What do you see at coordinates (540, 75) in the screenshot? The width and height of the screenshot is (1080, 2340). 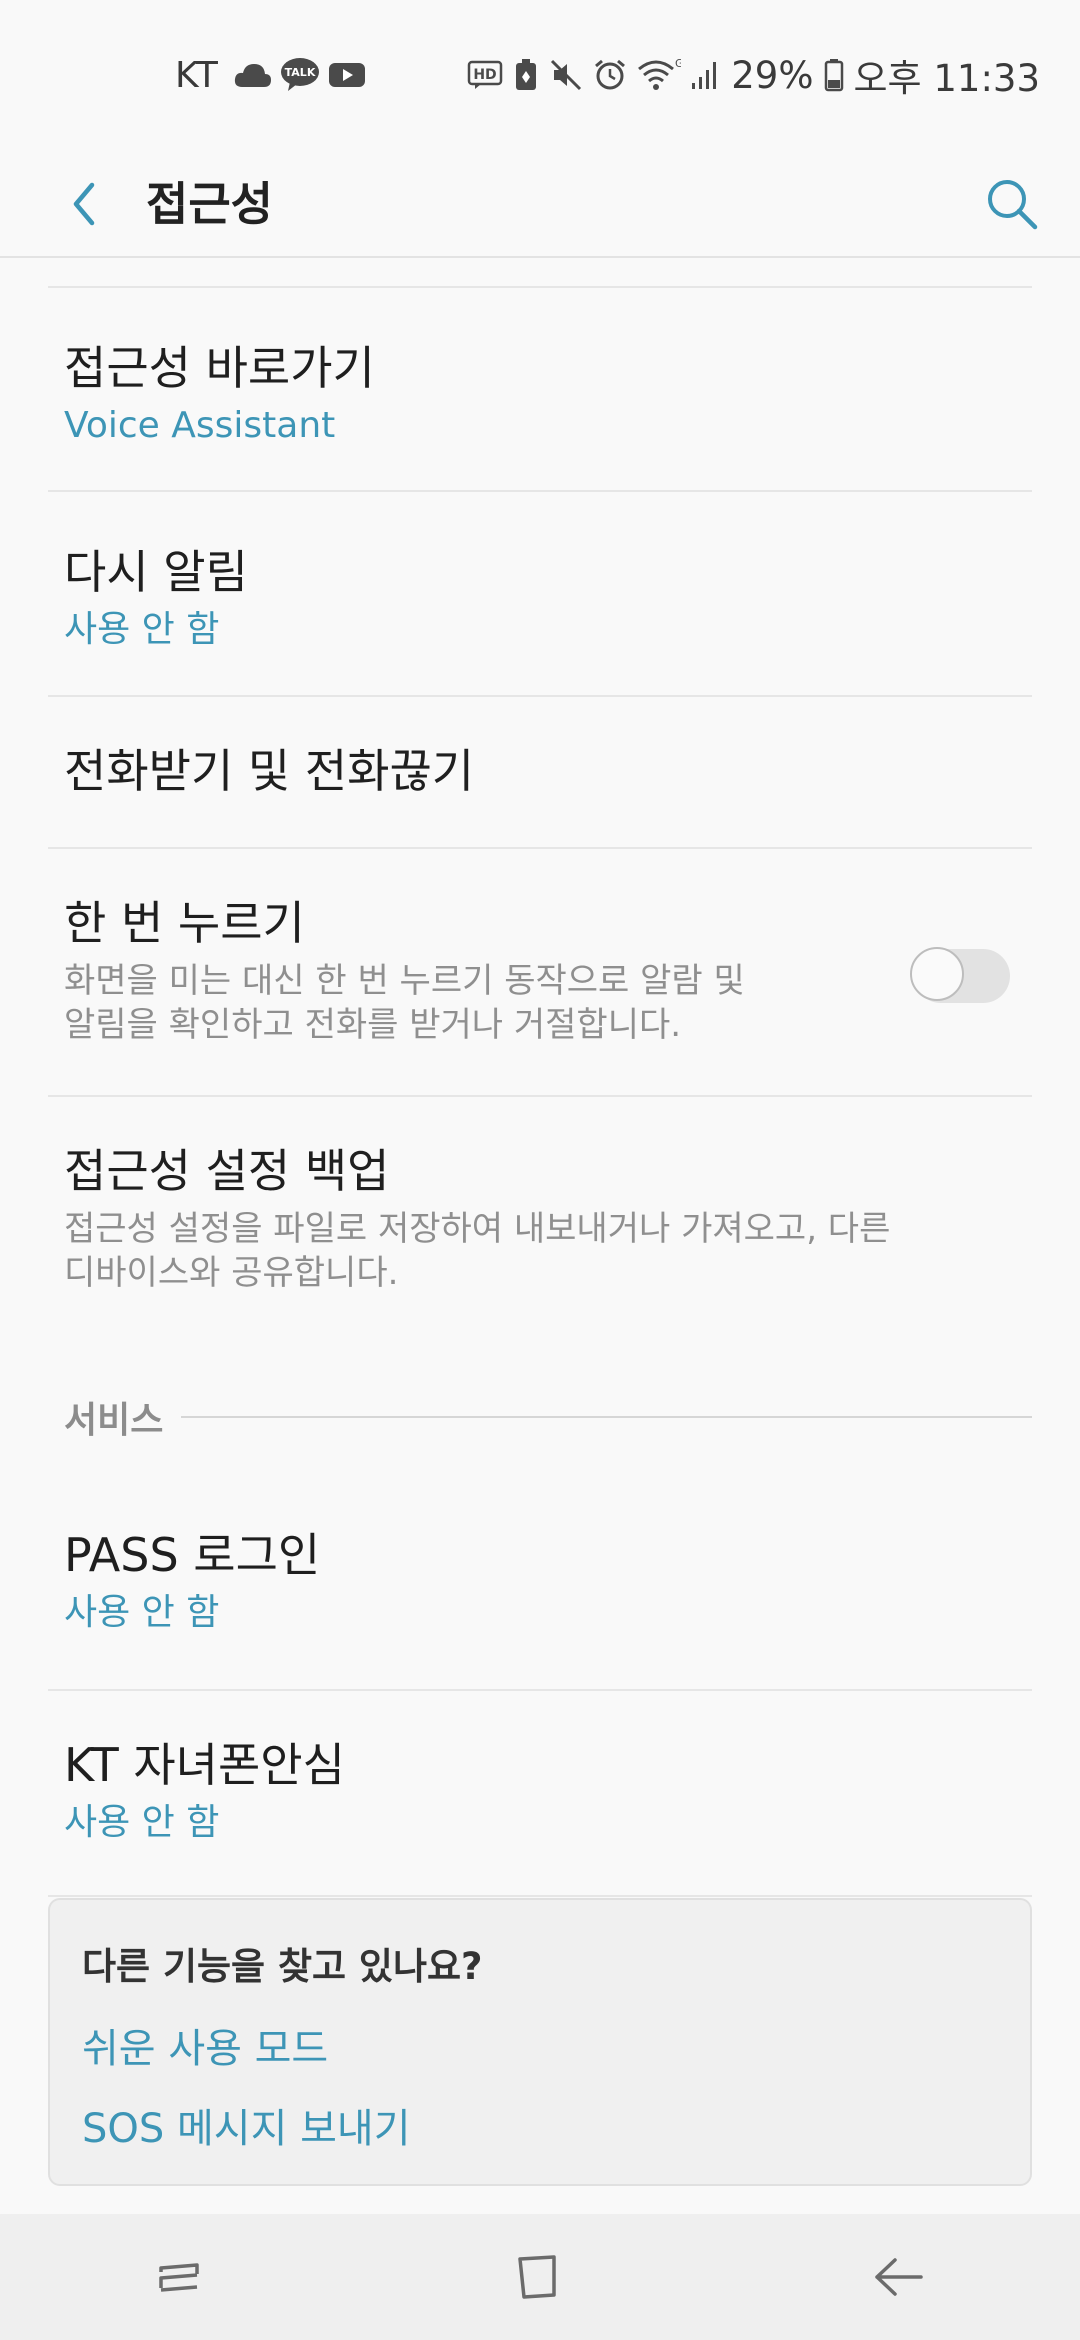 I see `status-bar: KT TALK HD G 29% 오후 11:33` at bounding box center [540, 75].